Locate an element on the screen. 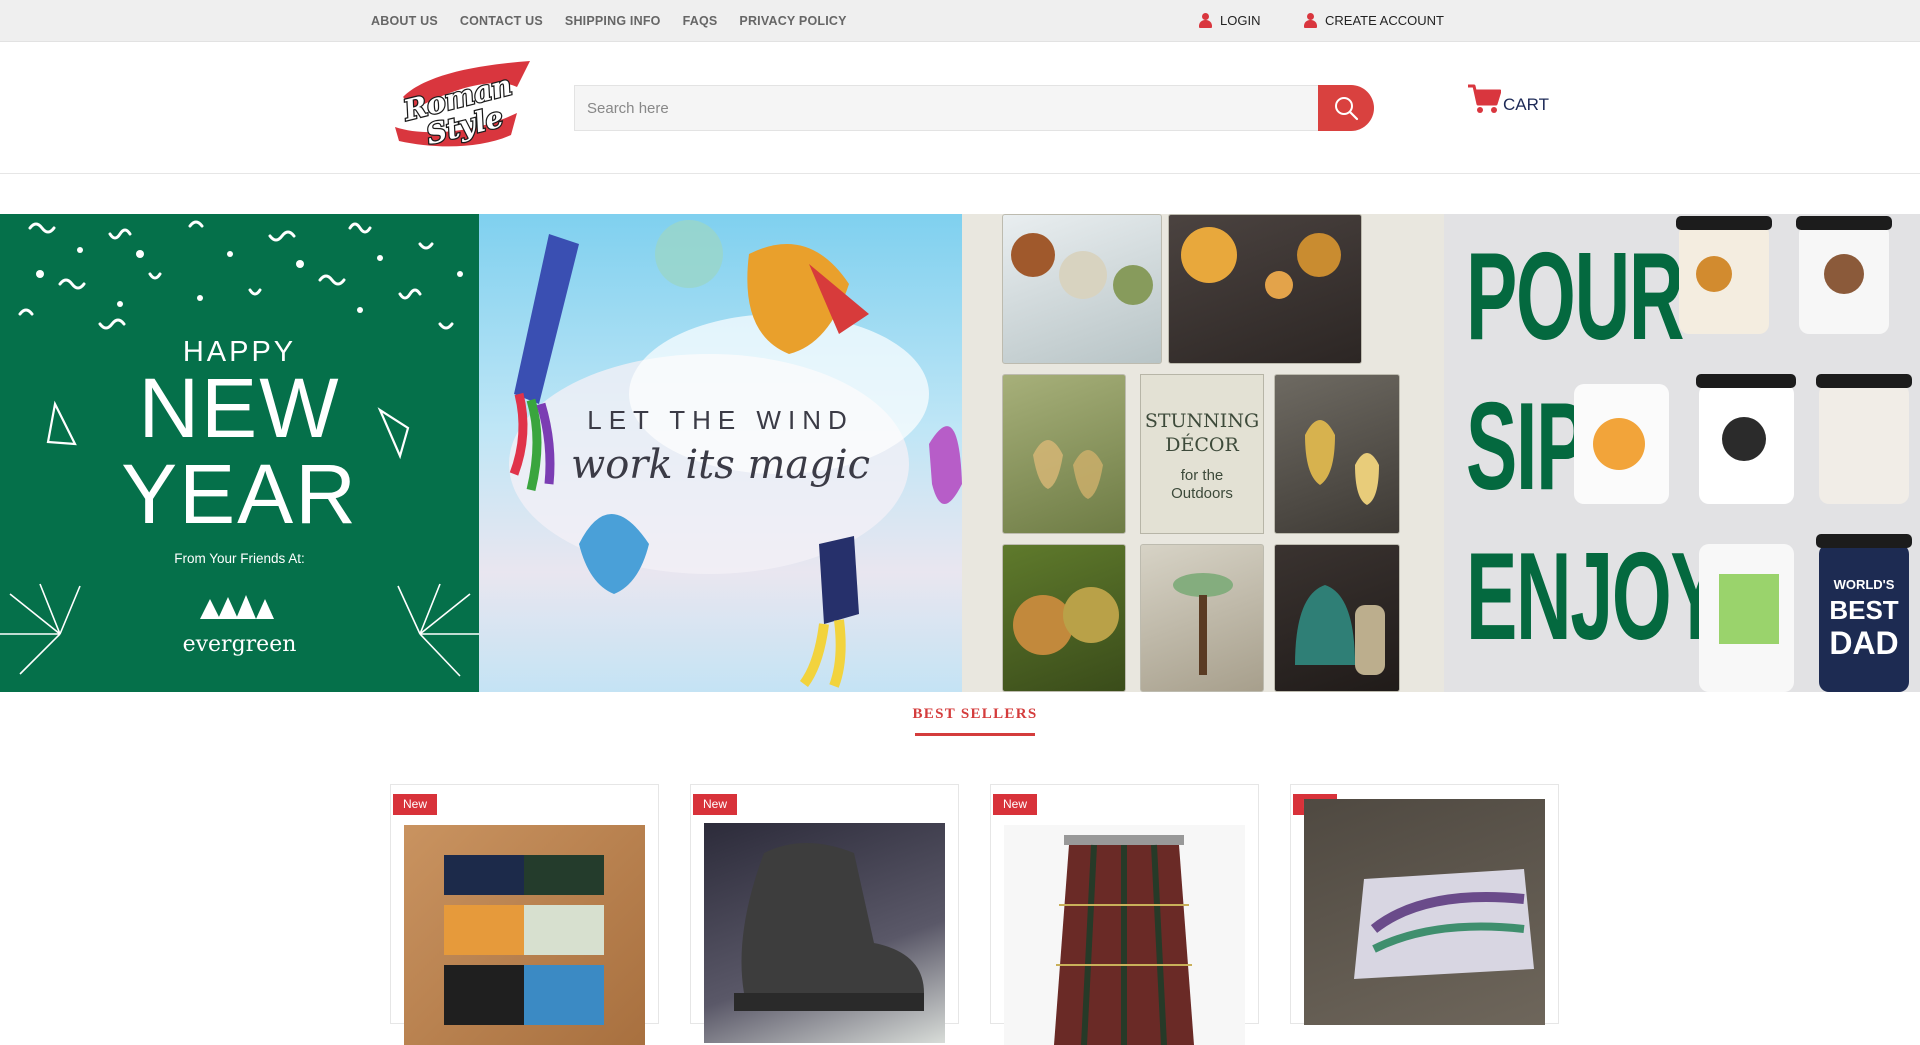 Image resolution: width=1920 pixels, height=1045 pixels. new-year-from: From Your Friends At: is located at coordinates (239, 558).